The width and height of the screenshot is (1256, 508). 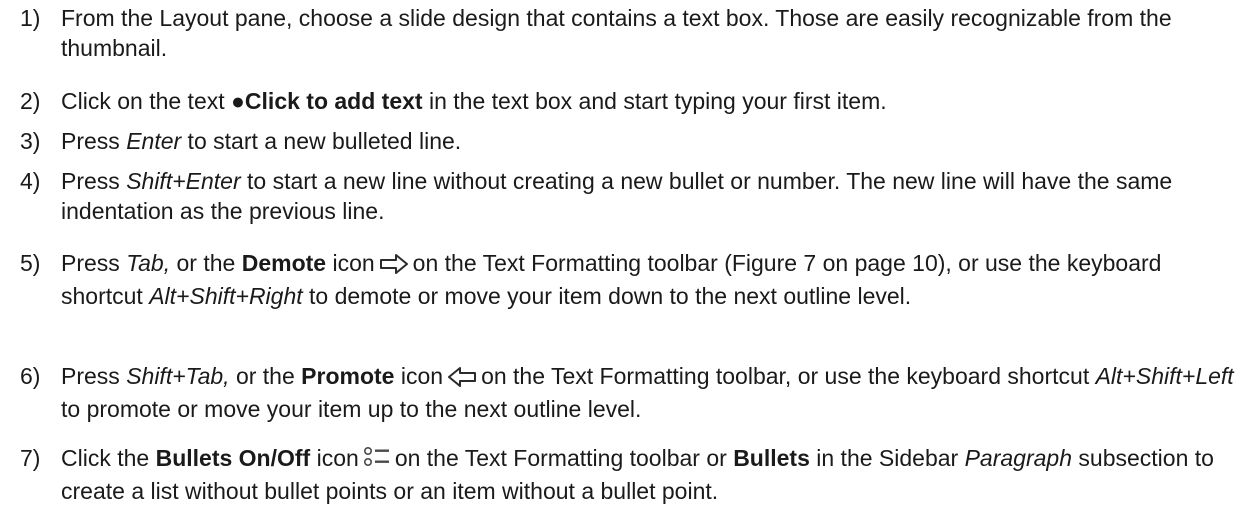 What do you see at coordinates (146, 101) in the screenshot?
I see `text-run: Click on the text` at bounding box center [146, 101].